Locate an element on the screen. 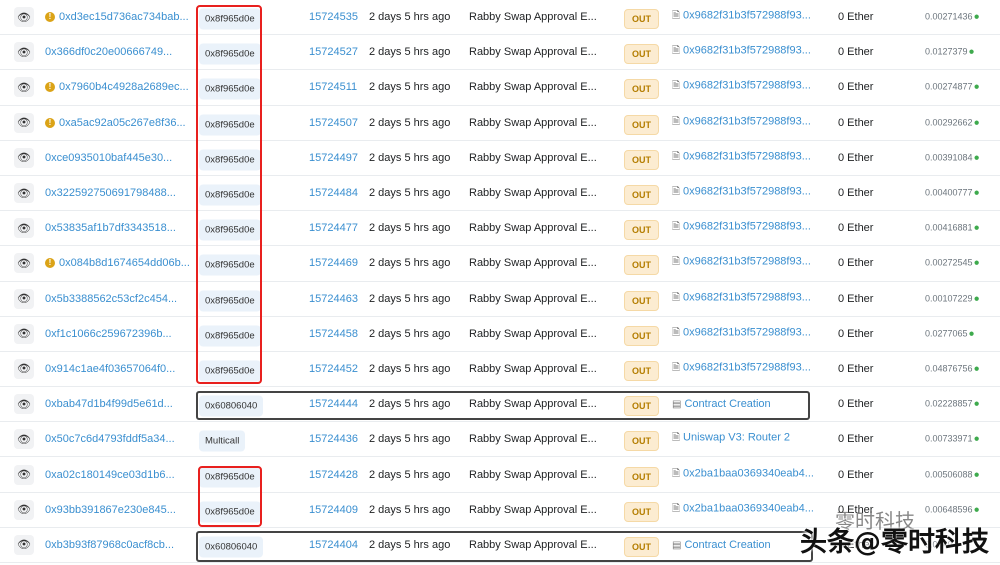 This screenshot has width=1000, height=565. to-address-link: 🗎 Uniswap V3: Router 2 is located at coordinates (731, 439).